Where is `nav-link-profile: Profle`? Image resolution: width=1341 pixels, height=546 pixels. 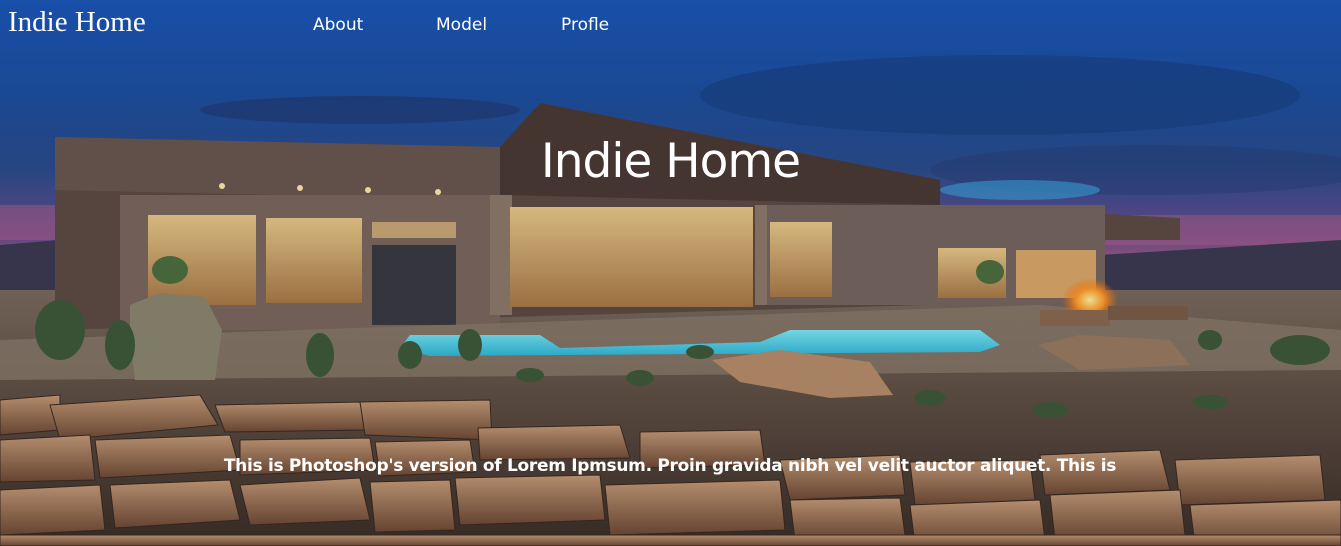
nav-link-profile: Profle is located at coordinates (585, 25).